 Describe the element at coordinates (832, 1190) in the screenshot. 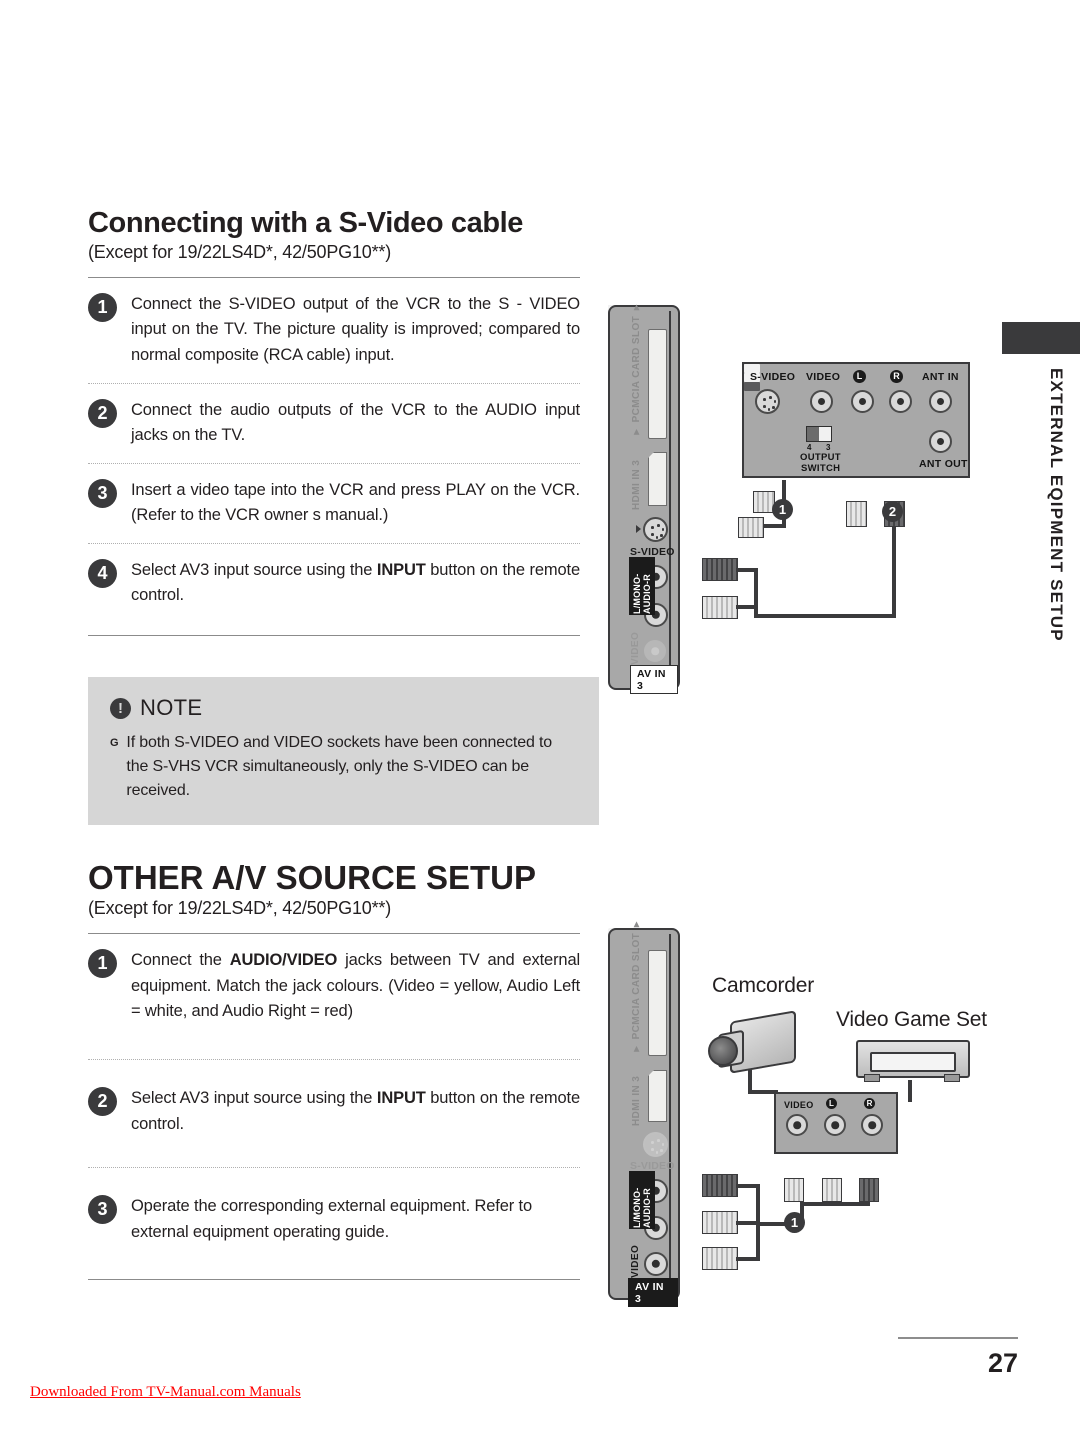

I see `ext-left-plug-barrel` at that location.